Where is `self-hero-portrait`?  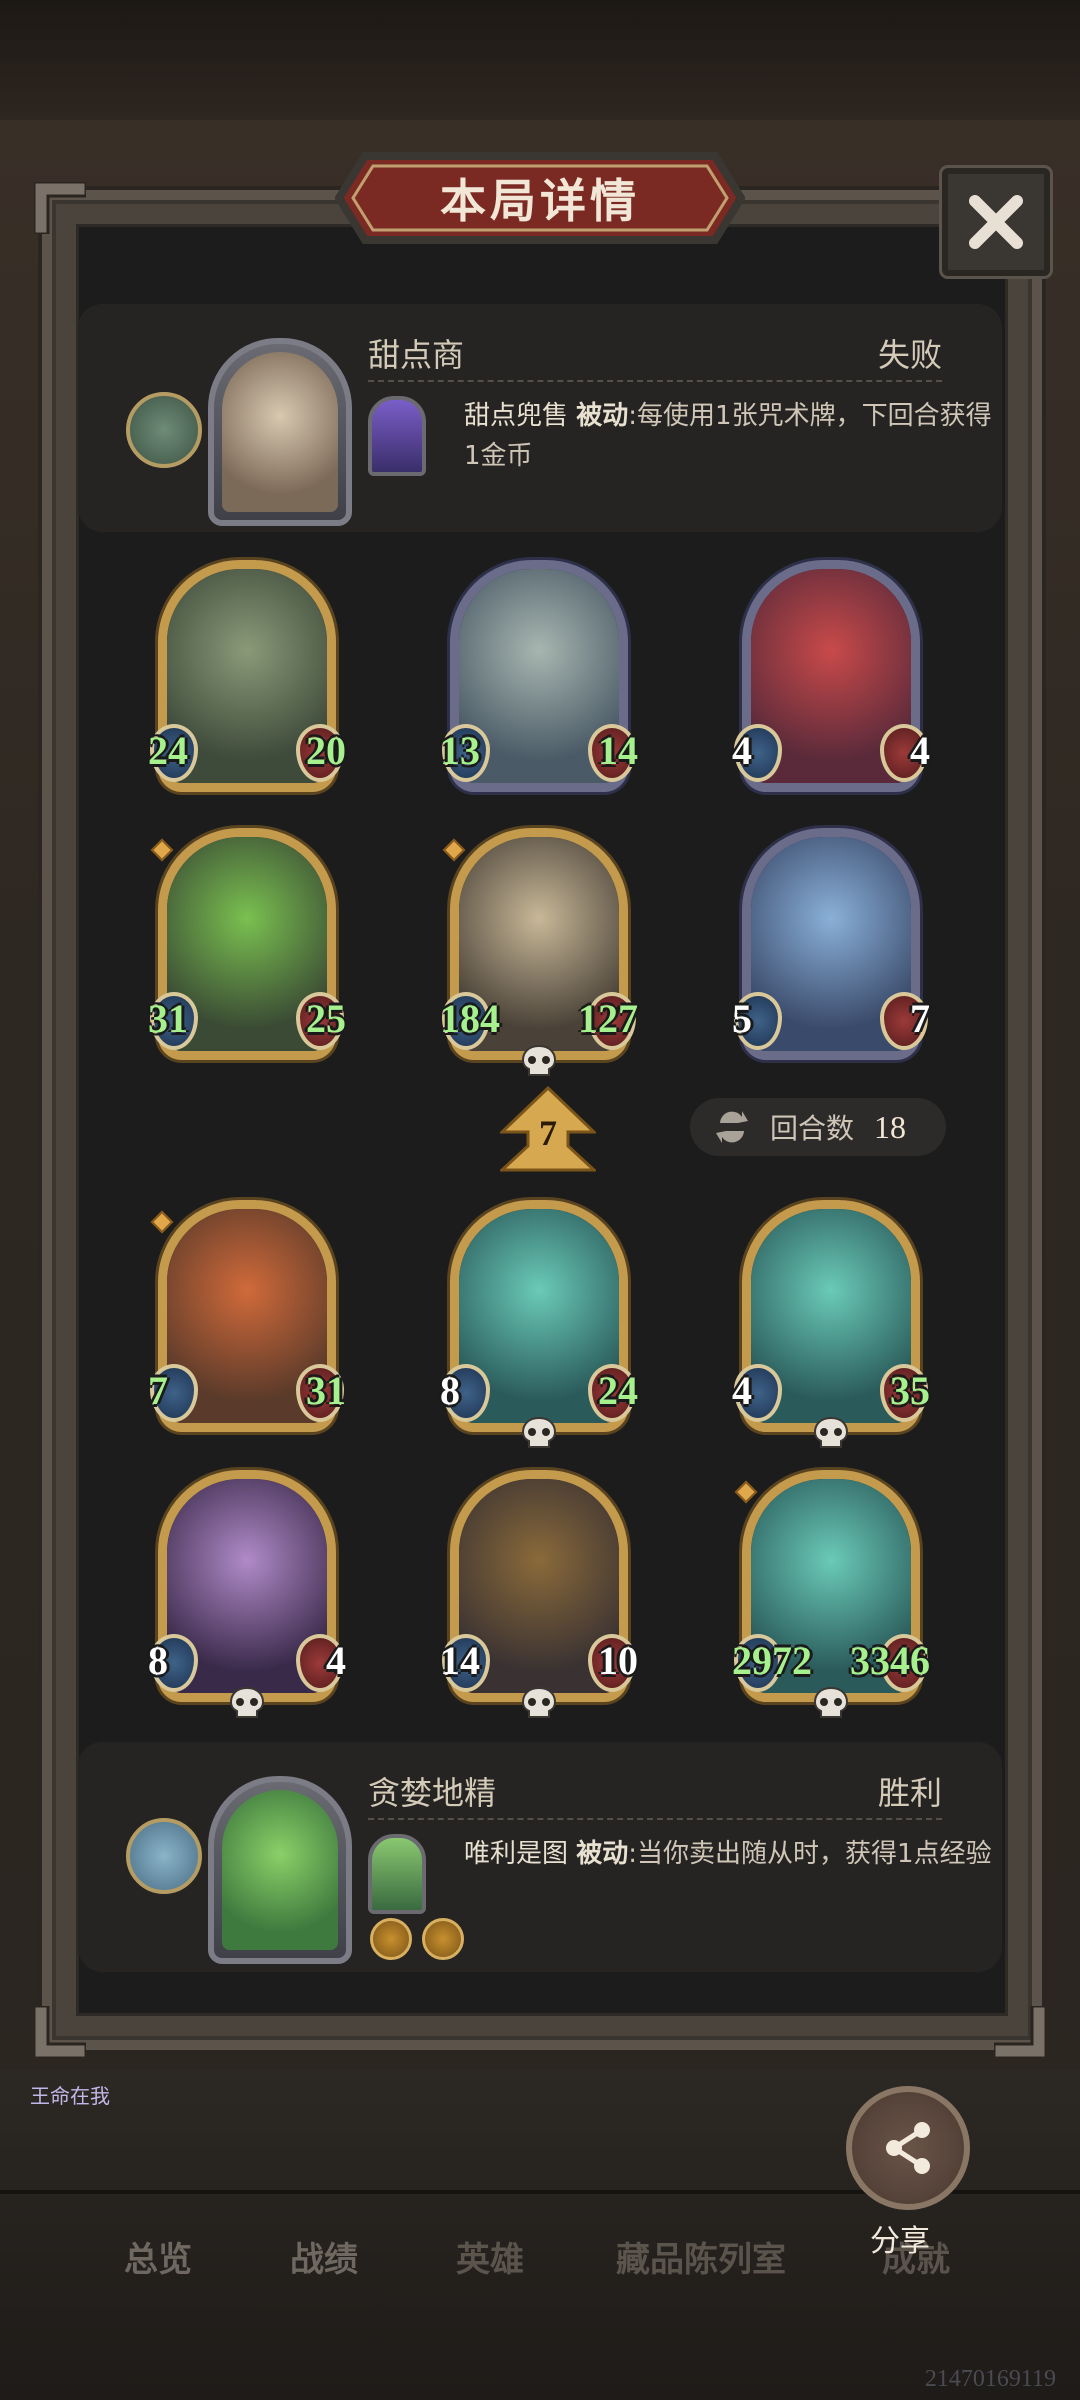
self-hero-portrait is located at coordinates (280, 1870).